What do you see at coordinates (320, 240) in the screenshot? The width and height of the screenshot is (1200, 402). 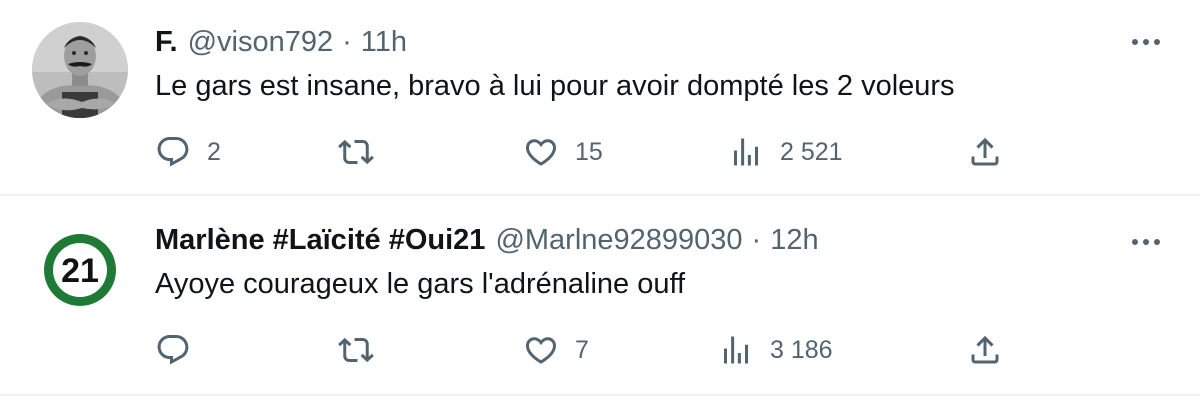 I see `display-name: Marlène #Laïcité #Oui21` at bounding box center [320, 240].